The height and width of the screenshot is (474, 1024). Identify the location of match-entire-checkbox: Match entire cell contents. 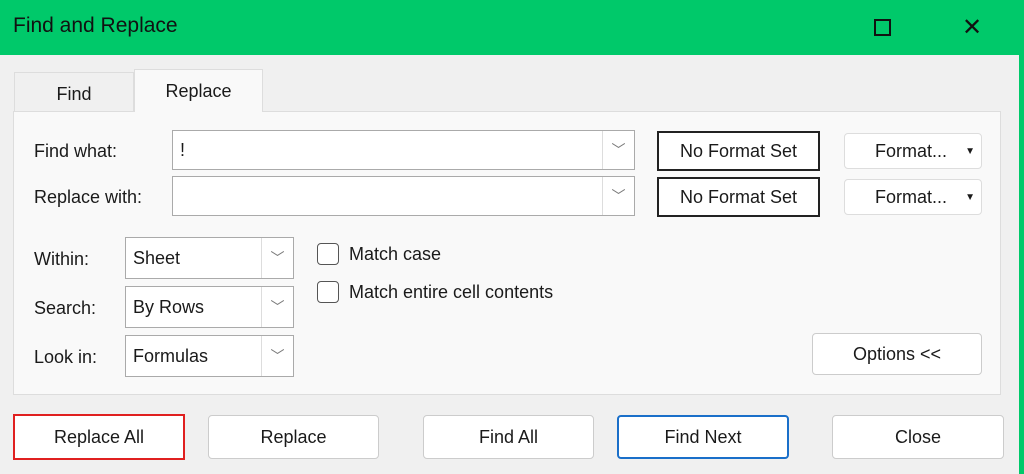
(435, 292).